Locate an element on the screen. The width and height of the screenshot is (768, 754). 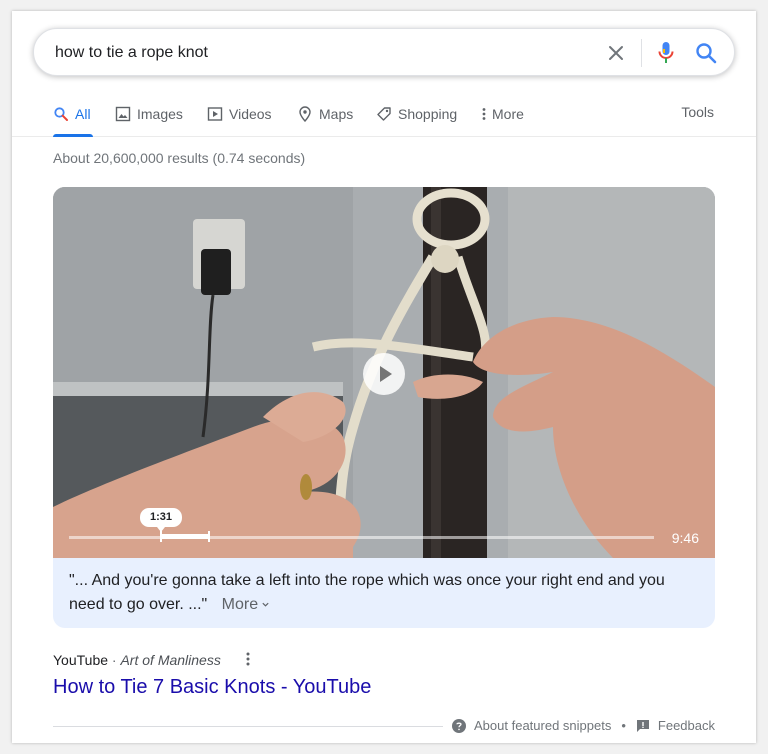
tab-more: More is located at coordinates (502, 114).